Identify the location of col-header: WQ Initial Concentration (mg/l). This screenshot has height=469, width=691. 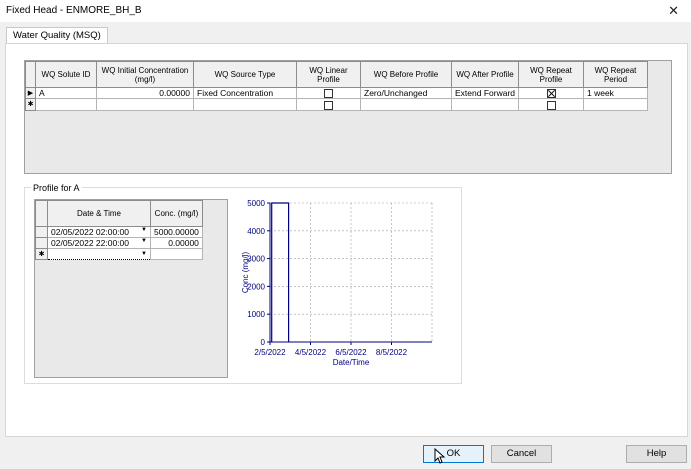
(145, 74).